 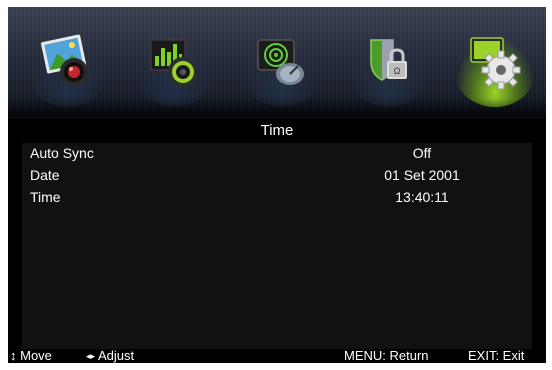 What do you see at coordinates (36, 355) in the screenshot?
I see `hint-move-label: Move` at bounding box center [36, 355].